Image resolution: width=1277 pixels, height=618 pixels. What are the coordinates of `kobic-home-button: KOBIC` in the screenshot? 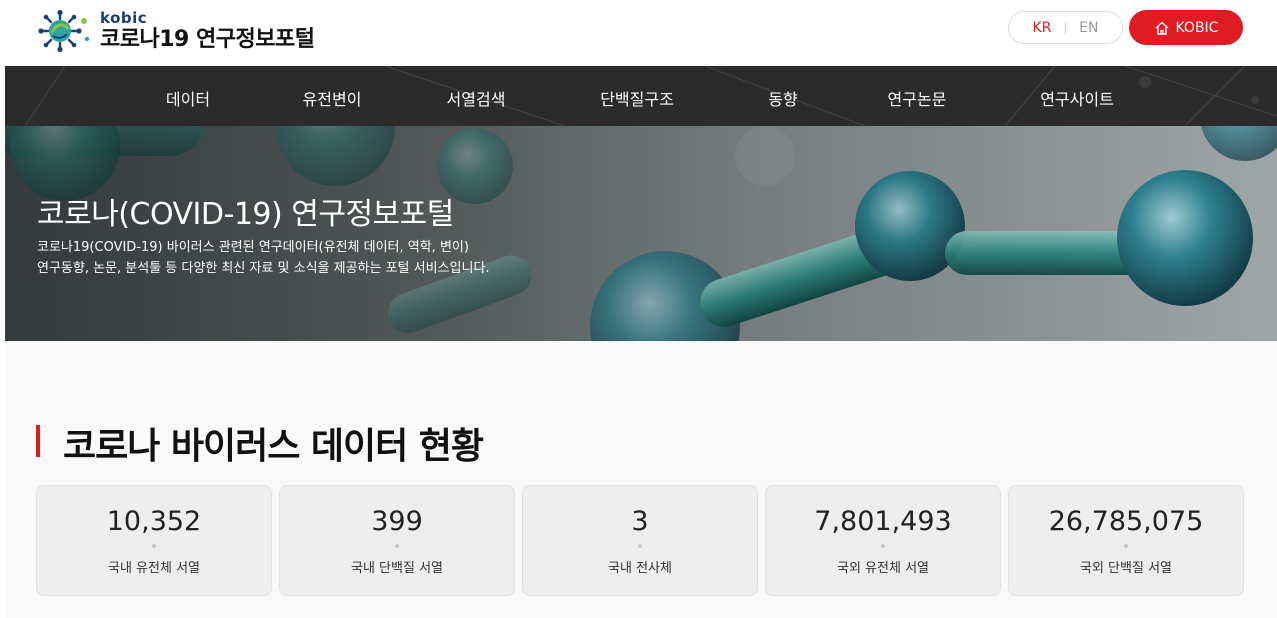 It's located at (1186, 27).